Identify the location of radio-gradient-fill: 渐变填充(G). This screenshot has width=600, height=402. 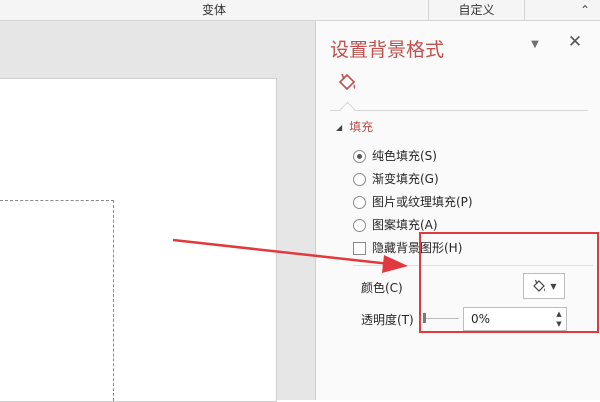
(396, 179).